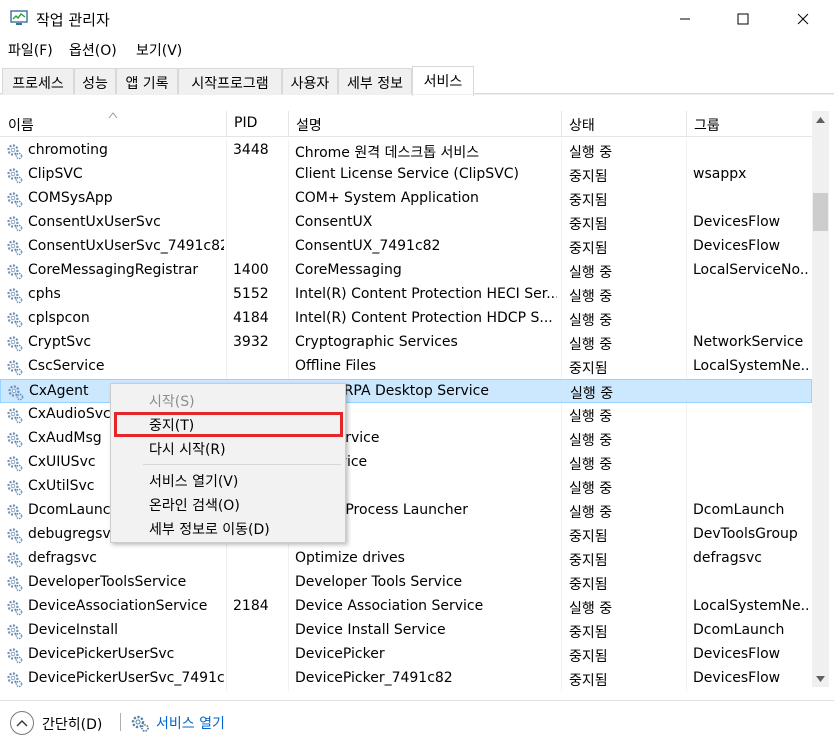 The height and width of the screenshot is (754, 834). What do you see at coordinates (820, 678) in the screenshot?
I see `scroll-down-button` at bounding box center [820, 678].